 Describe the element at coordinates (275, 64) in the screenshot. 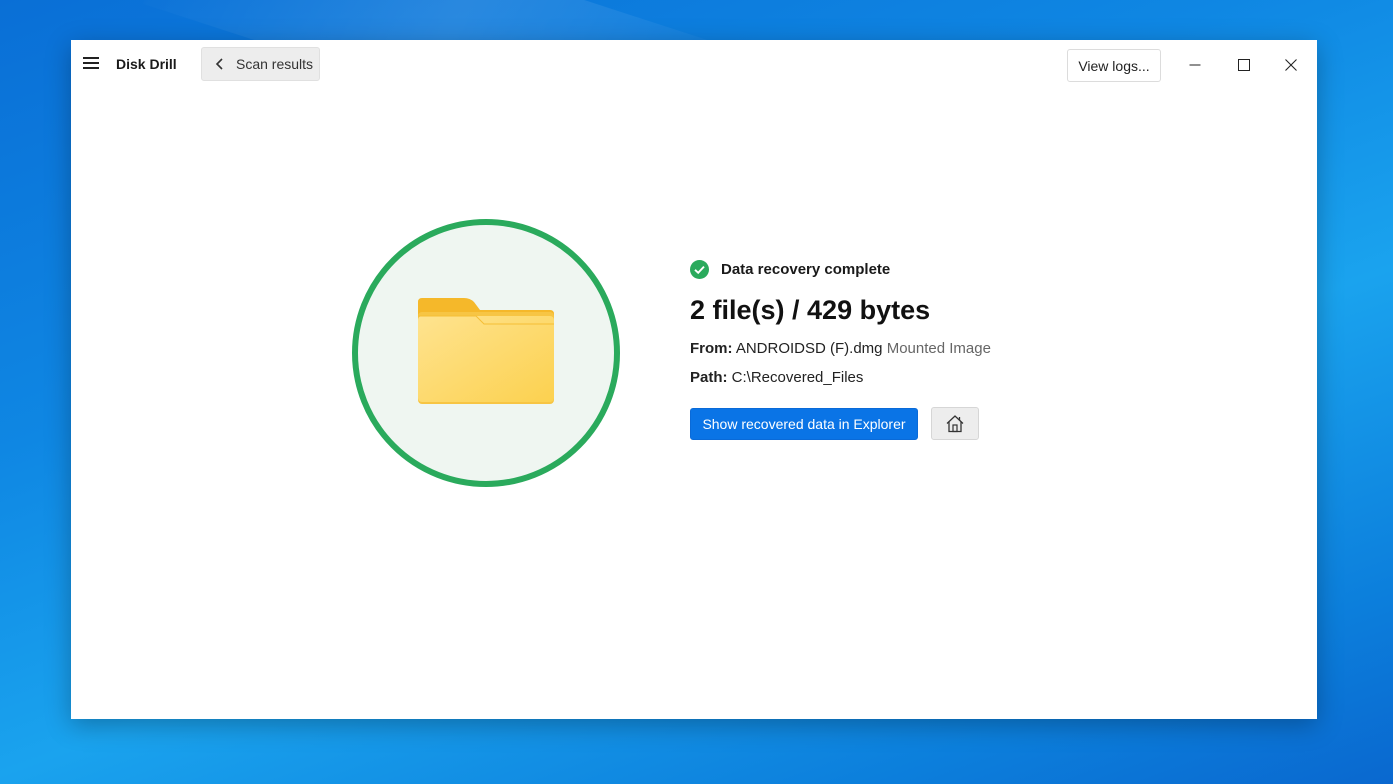

I see `back-button-label: Scan results` at that location.